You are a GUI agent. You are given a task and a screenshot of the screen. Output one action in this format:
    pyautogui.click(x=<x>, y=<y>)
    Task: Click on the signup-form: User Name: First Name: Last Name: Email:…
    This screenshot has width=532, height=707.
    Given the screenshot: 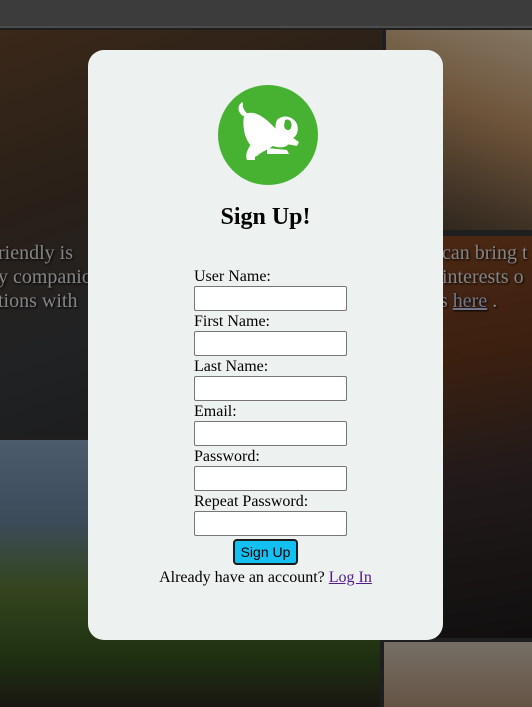 What is the action you would take?
    pyautogui.click(x=274, y=403)
    